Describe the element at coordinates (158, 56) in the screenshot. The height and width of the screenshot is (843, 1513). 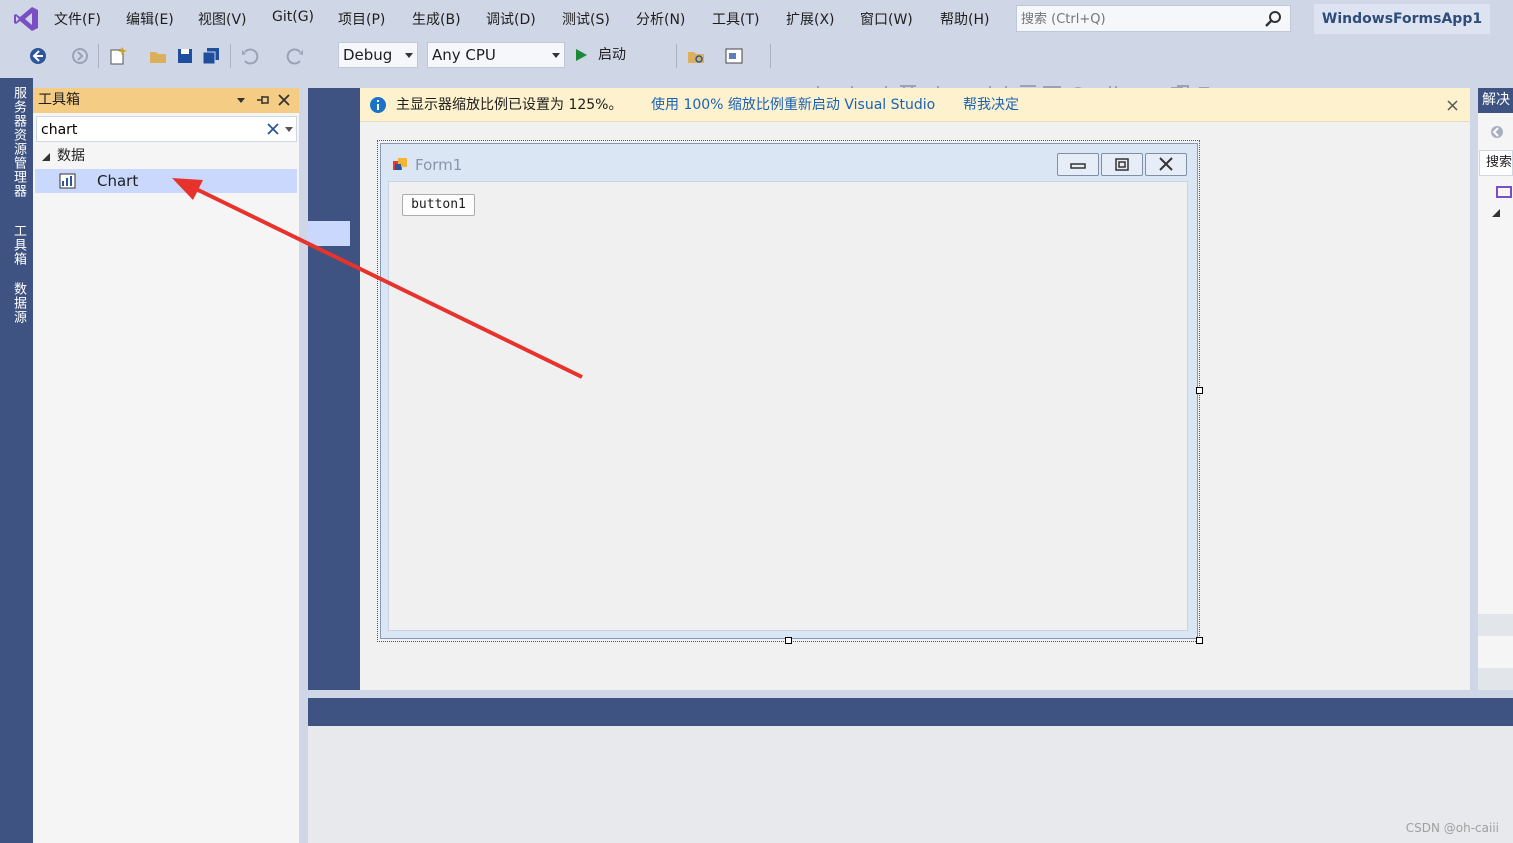
I see `open-icon` at that location.